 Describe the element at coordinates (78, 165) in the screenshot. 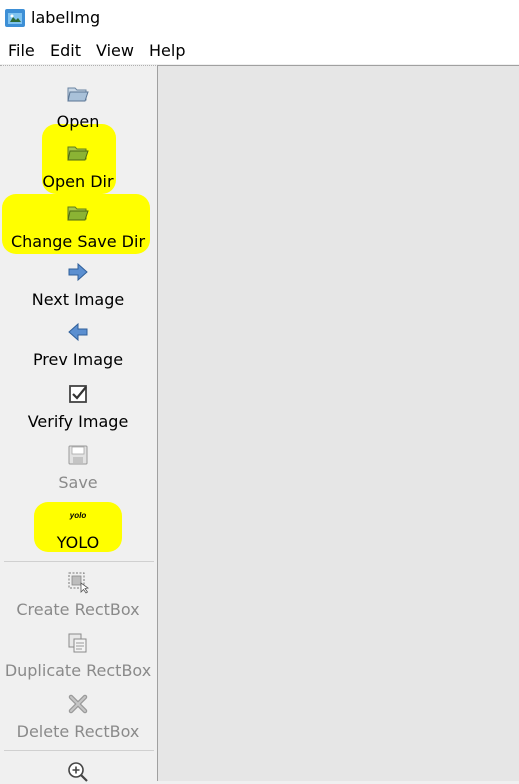

I see `open-dir-button: Open Dir` at that location.